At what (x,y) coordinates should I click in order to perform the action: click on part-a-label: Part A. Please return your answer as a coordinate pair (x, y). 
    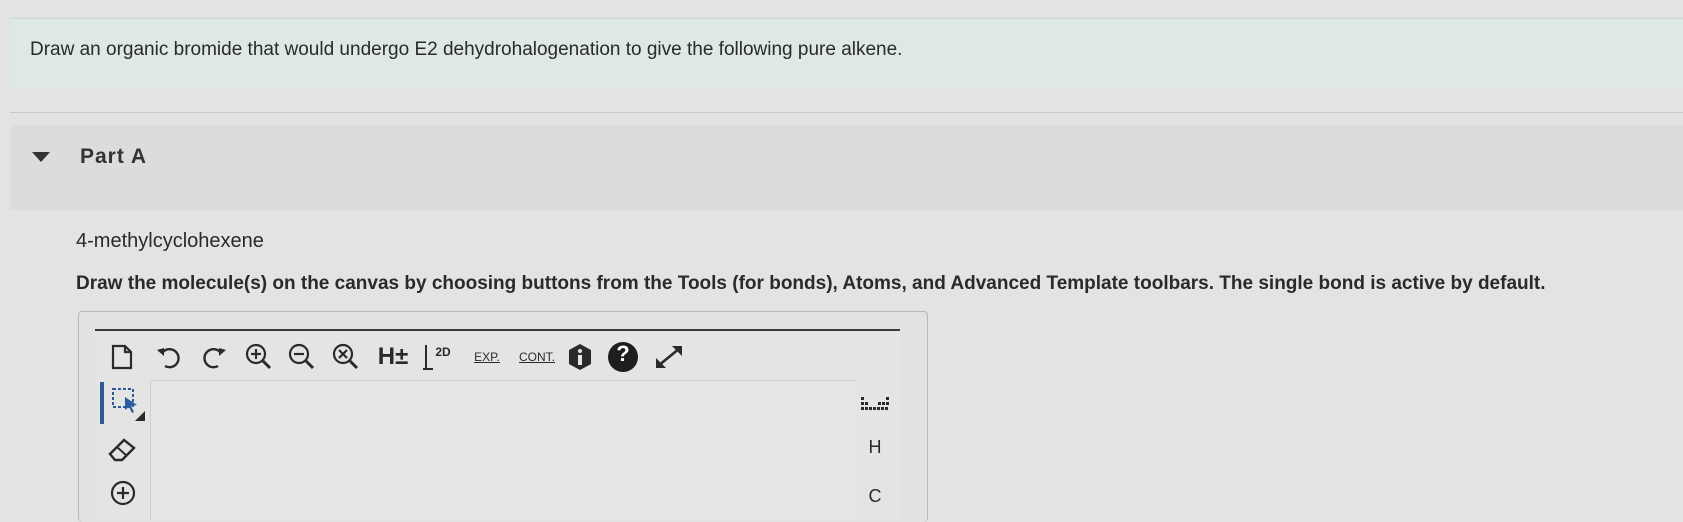
    Looking at the image, I should click on (114, 156).